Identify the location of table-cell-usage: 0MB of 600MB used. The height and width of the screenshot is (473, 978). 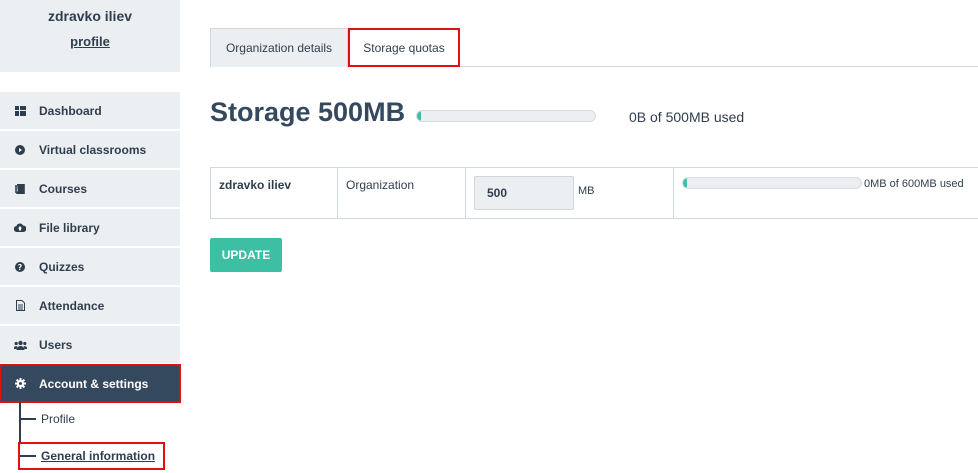
(826, 193).